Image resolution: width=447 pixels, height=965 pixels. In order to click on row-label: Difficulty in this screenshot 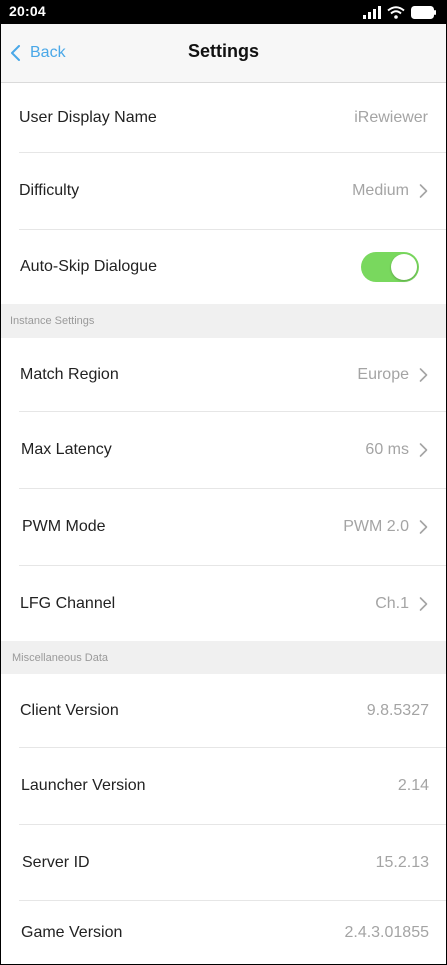, I will do `click(49, 190)`.